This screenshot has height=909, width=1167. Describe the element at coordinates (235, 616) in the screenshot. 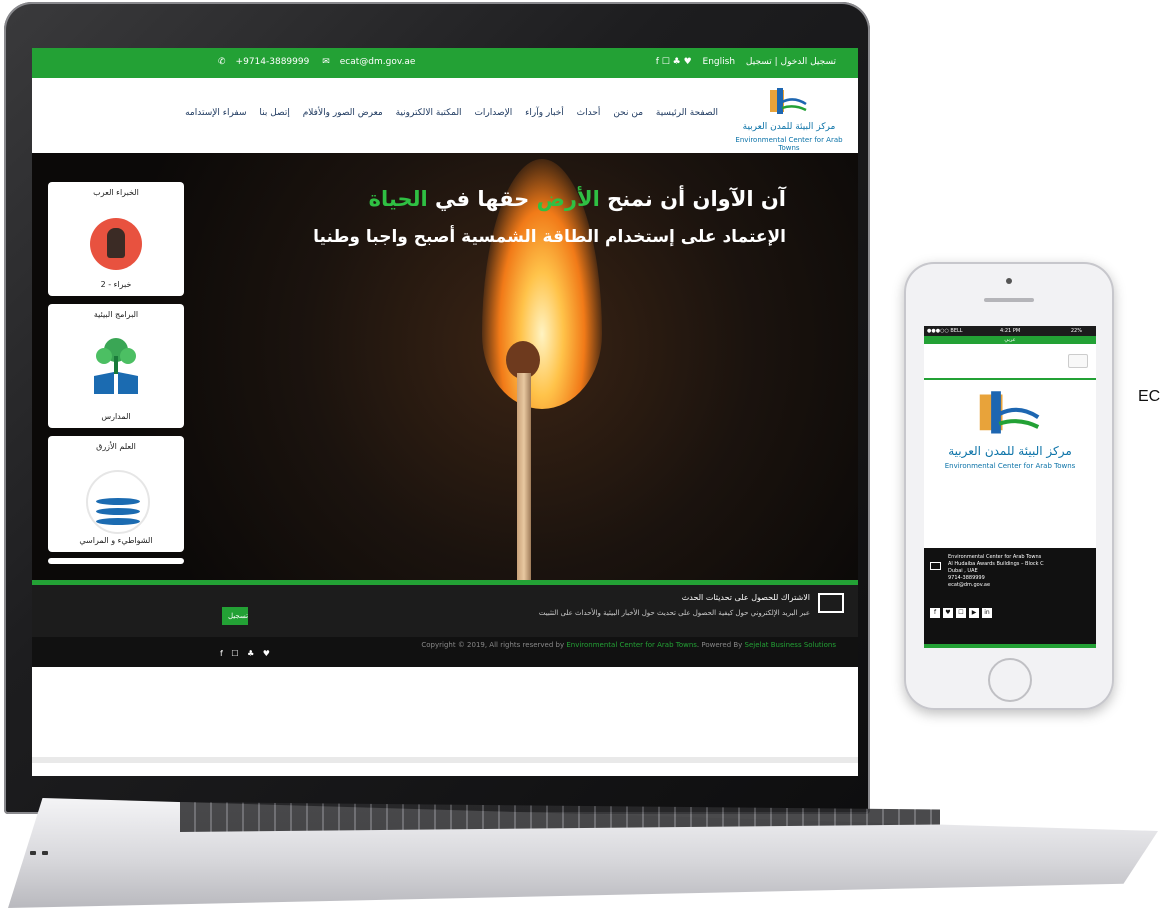

I see `subscribe-button: تسجيل` at that location.